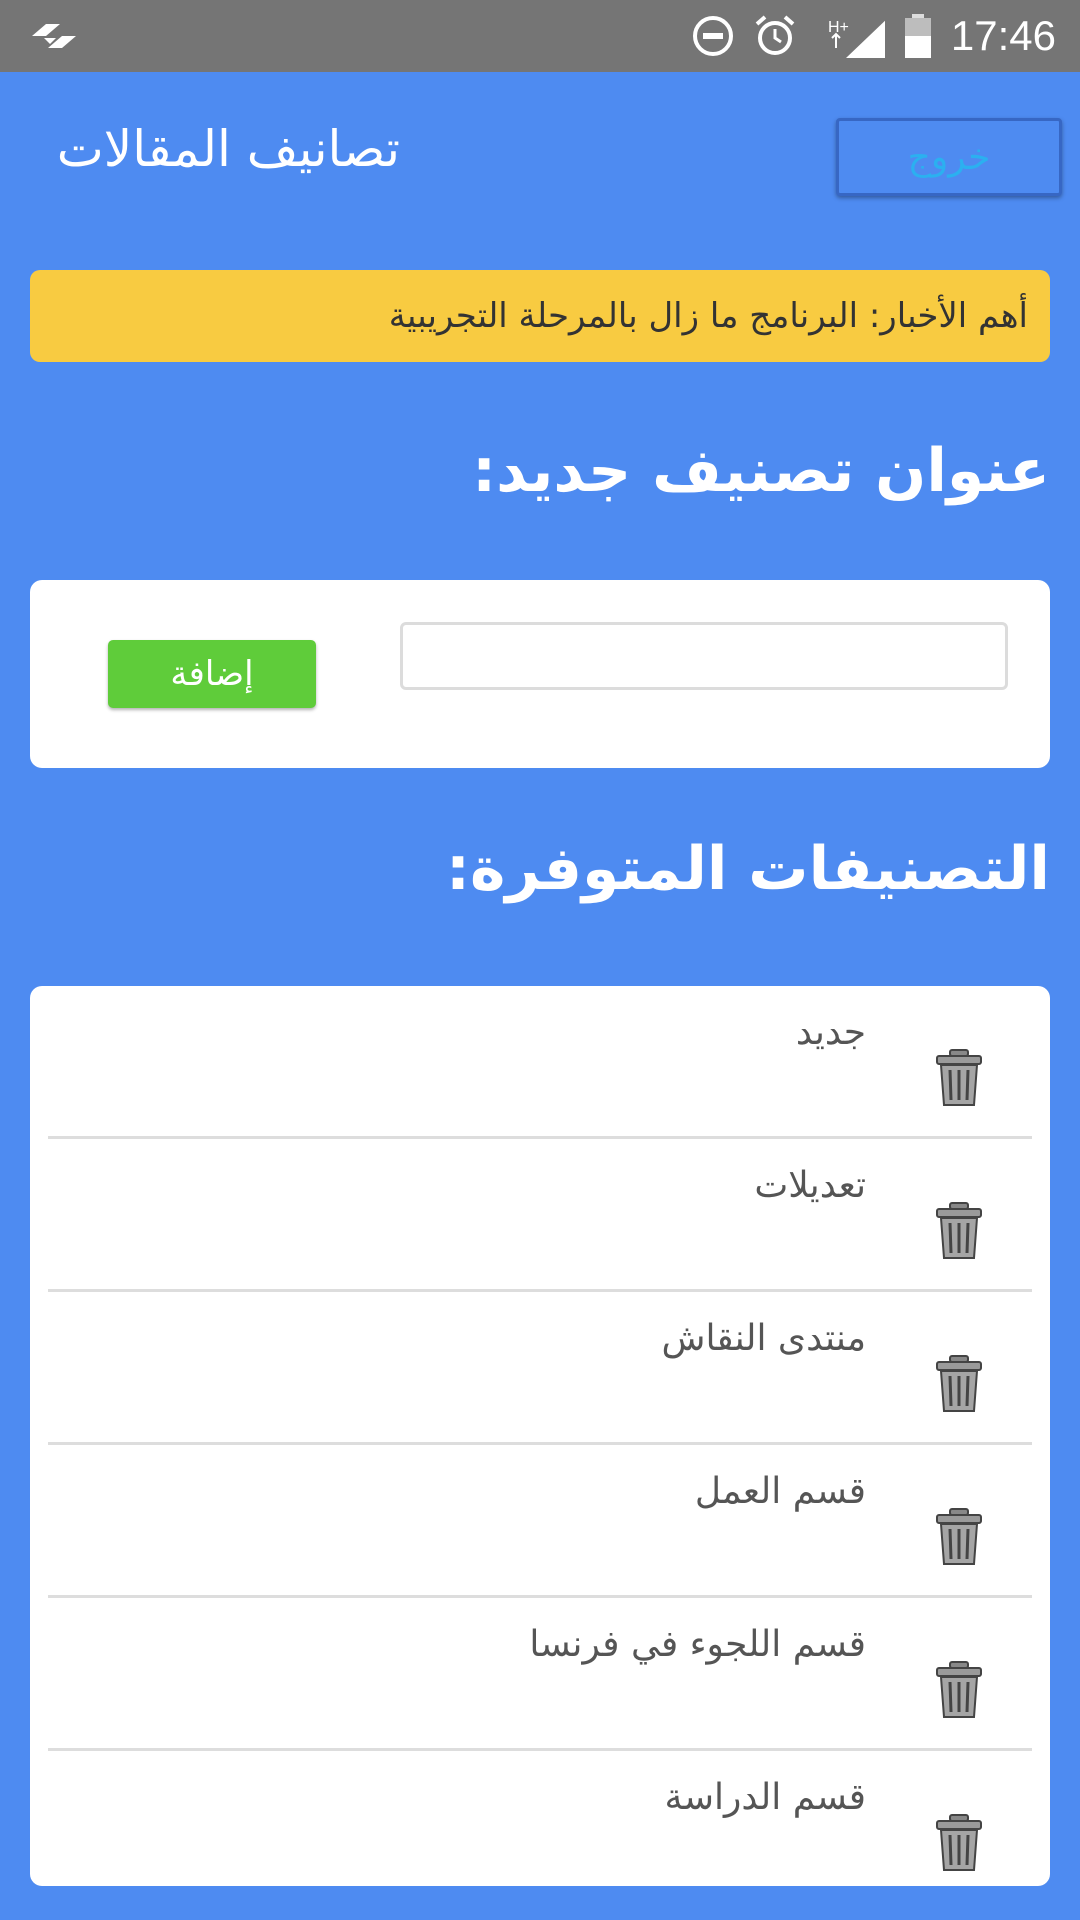  Describe the element at coordinates (810, 1185) in the screenshot. I see `category-label: تعديلات` at that location.